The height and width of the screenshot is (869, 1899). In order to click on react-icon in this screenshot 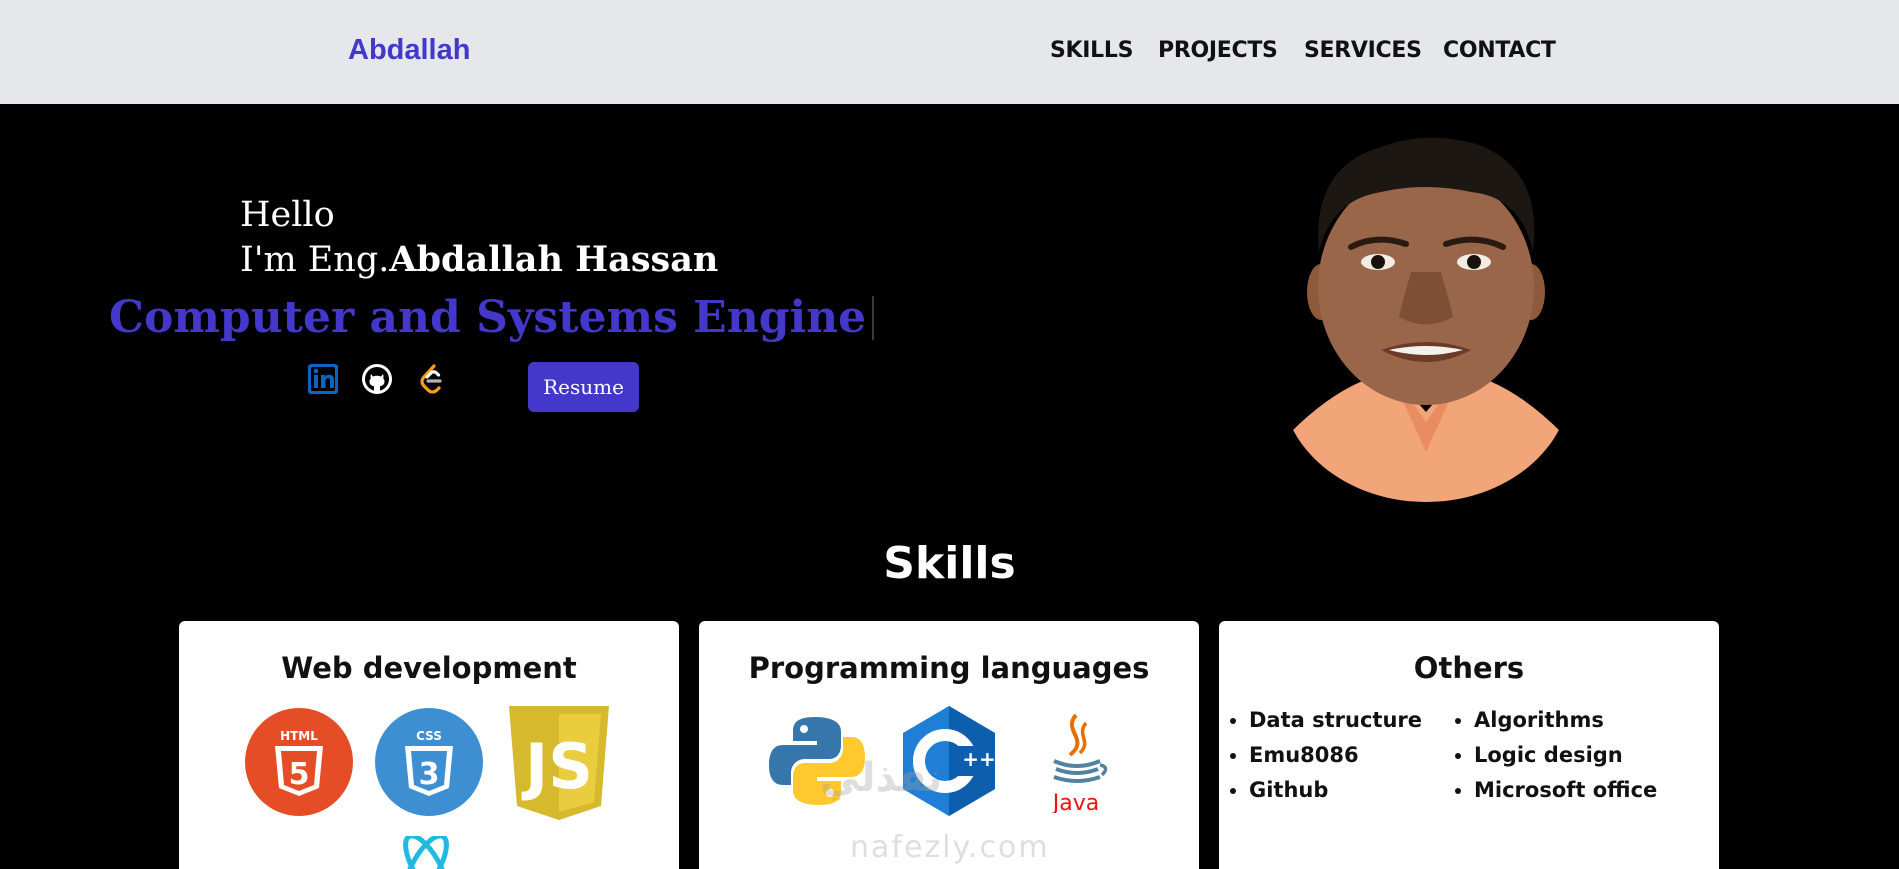, I will do `click(426, 852)`.